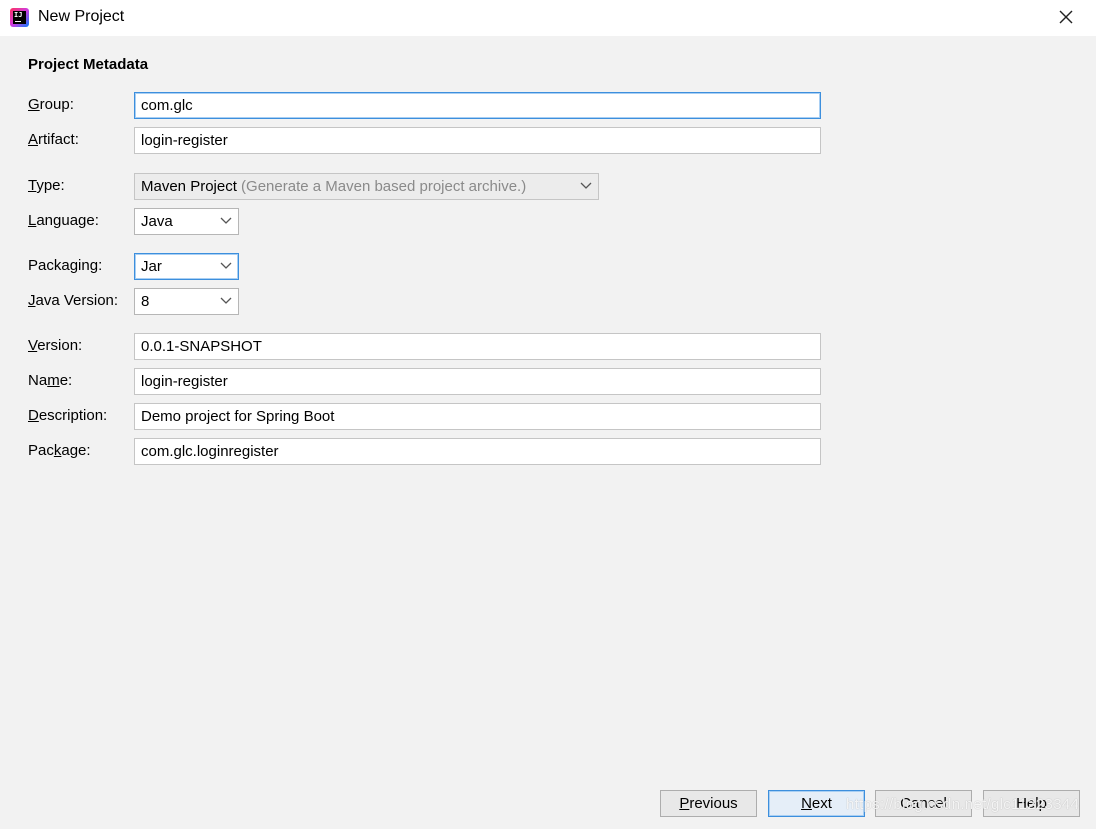  What do you see at coordinates (46, 185) in the screenshot?
I see `type-label: Type:` at bounding box center [46, 185].